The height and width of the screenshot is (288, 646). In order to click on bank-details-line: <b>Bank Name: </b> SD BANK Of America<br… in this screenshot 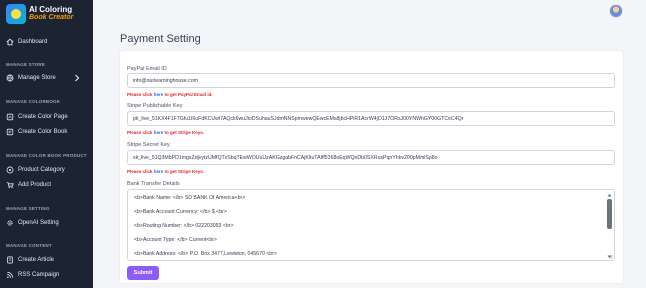, I will do `click(190, 198)`.